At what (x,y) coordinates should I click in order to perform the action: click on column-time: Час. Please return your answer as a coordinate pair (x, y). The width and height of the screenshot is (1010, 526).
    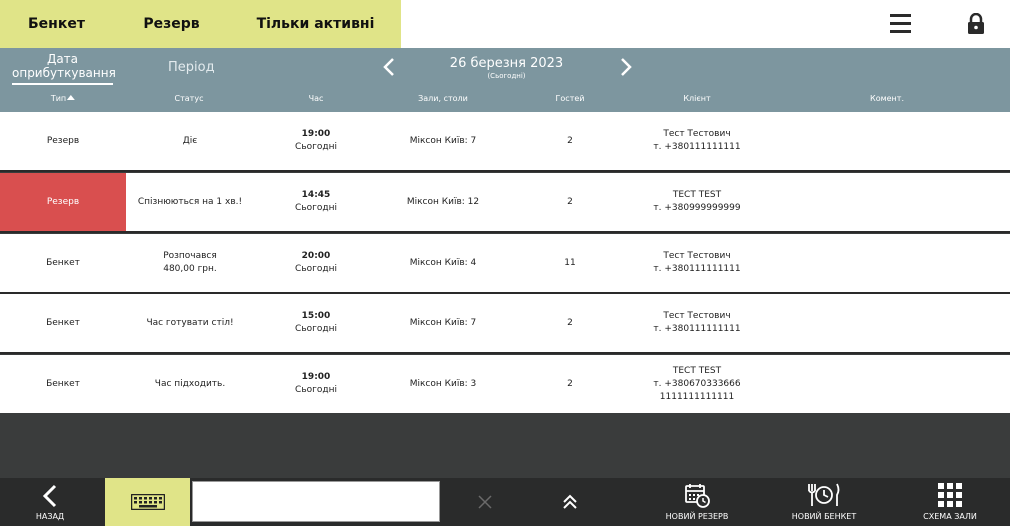
    Looking at the image, I should click on (316, 98).